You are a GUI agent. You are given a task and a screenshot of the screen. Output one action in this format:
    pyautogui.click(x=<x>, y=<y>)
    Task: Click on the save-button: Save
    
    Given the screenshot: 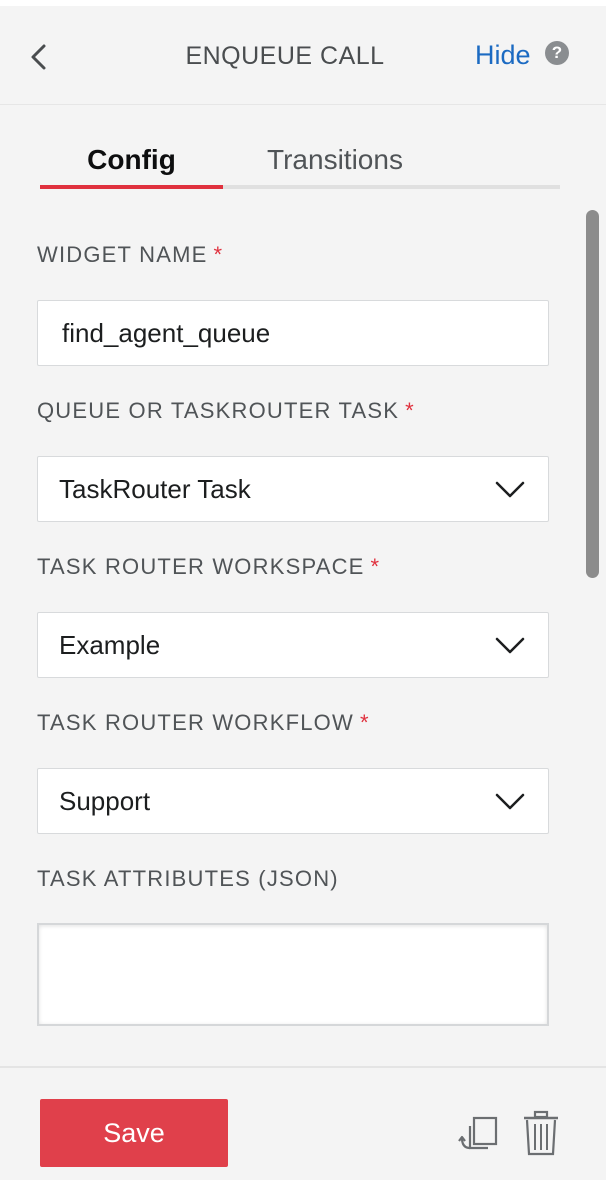 What is the action you would take?
    pyautogui.click(x=134, y=1133)
    